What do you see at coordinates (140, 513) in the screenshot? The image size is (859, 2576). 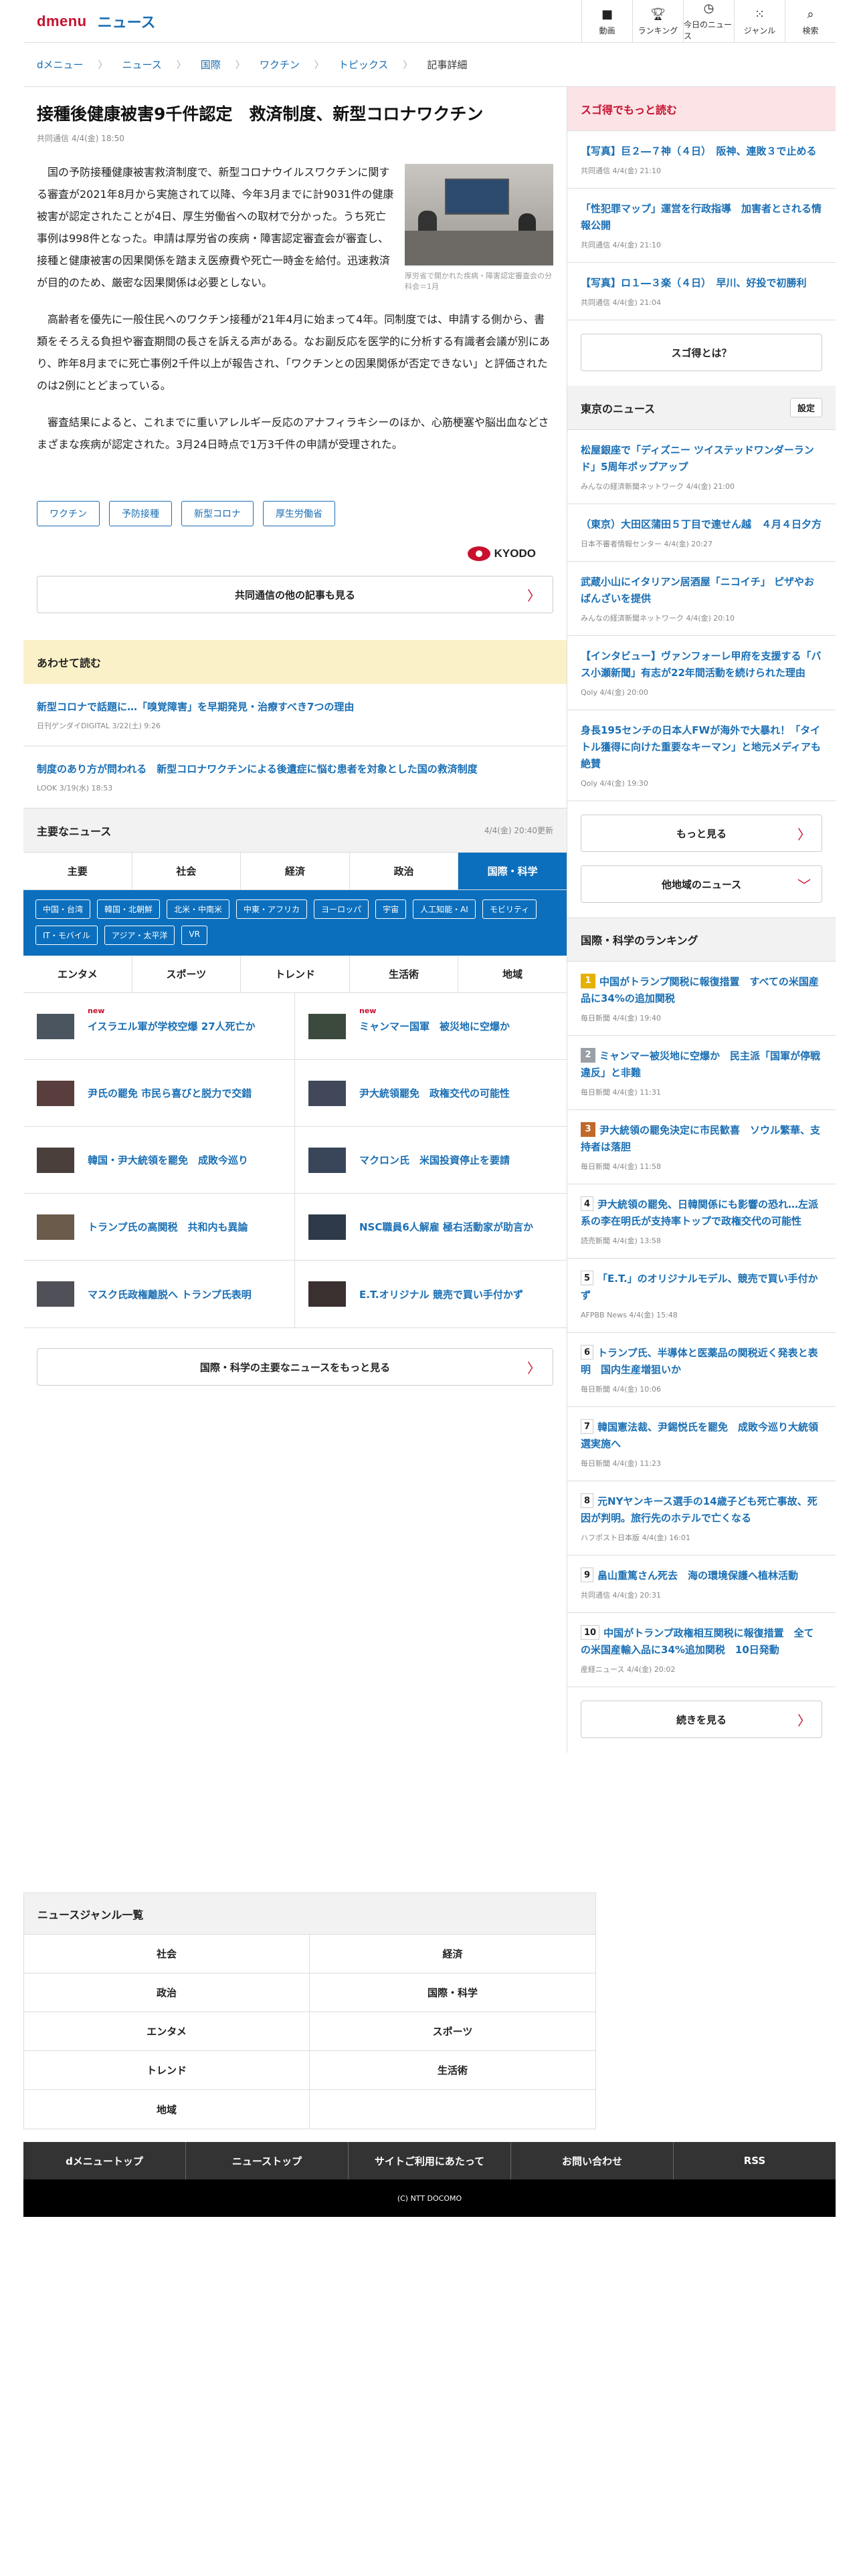 I see `tag-vaccination: 予防接種` at bounding box center [140, 513].